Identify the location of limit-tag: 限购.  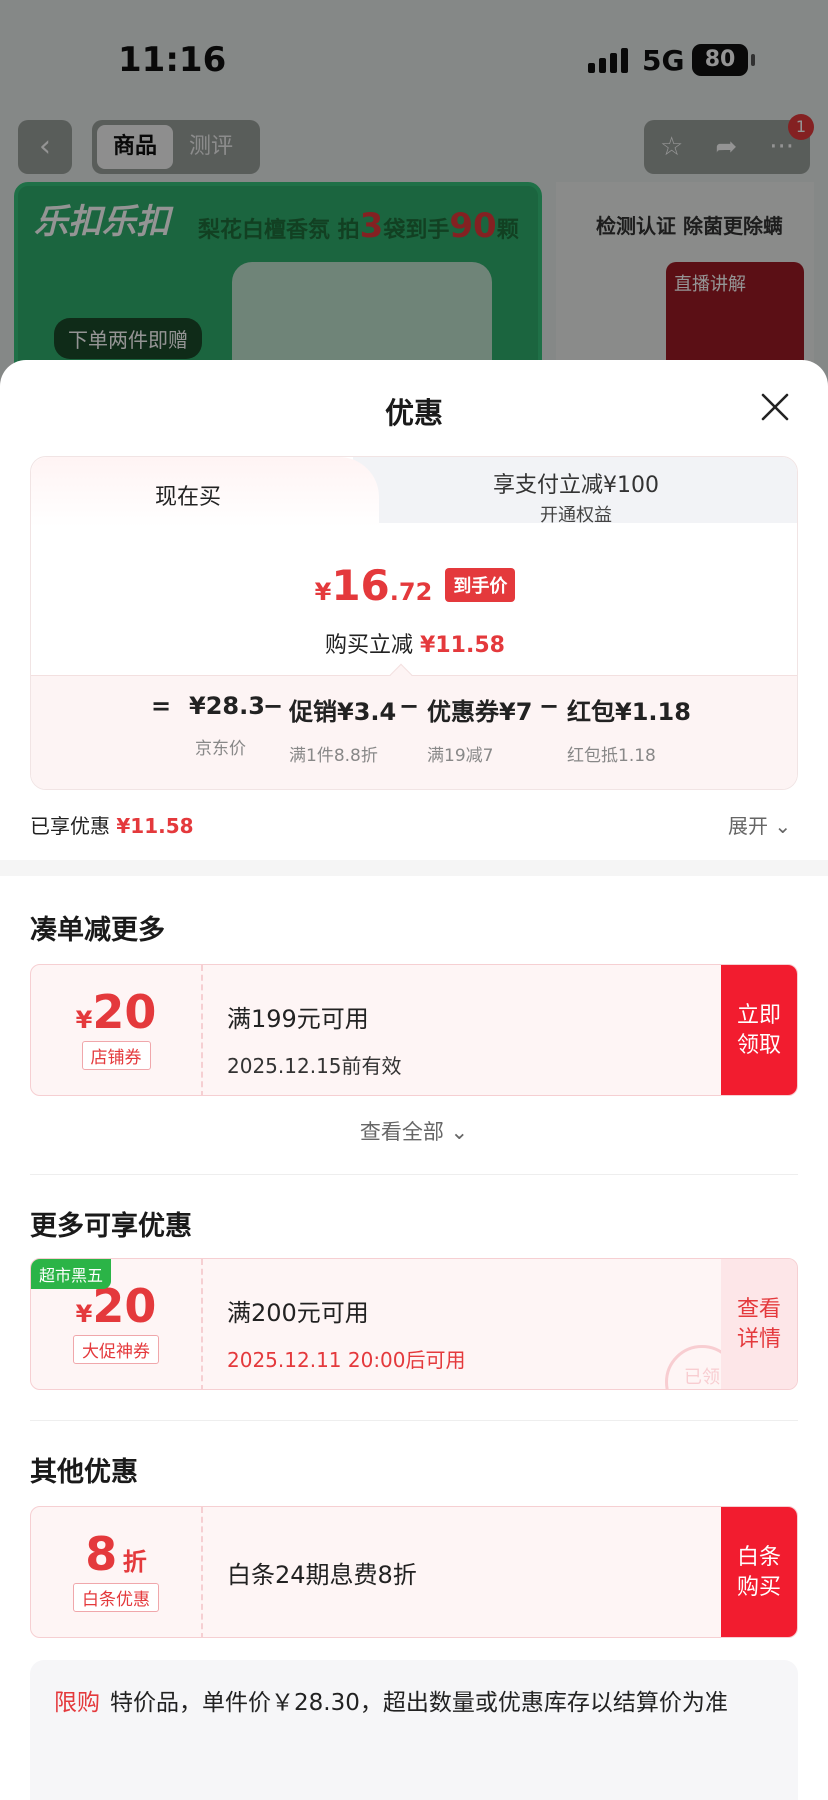
(77, 1703).